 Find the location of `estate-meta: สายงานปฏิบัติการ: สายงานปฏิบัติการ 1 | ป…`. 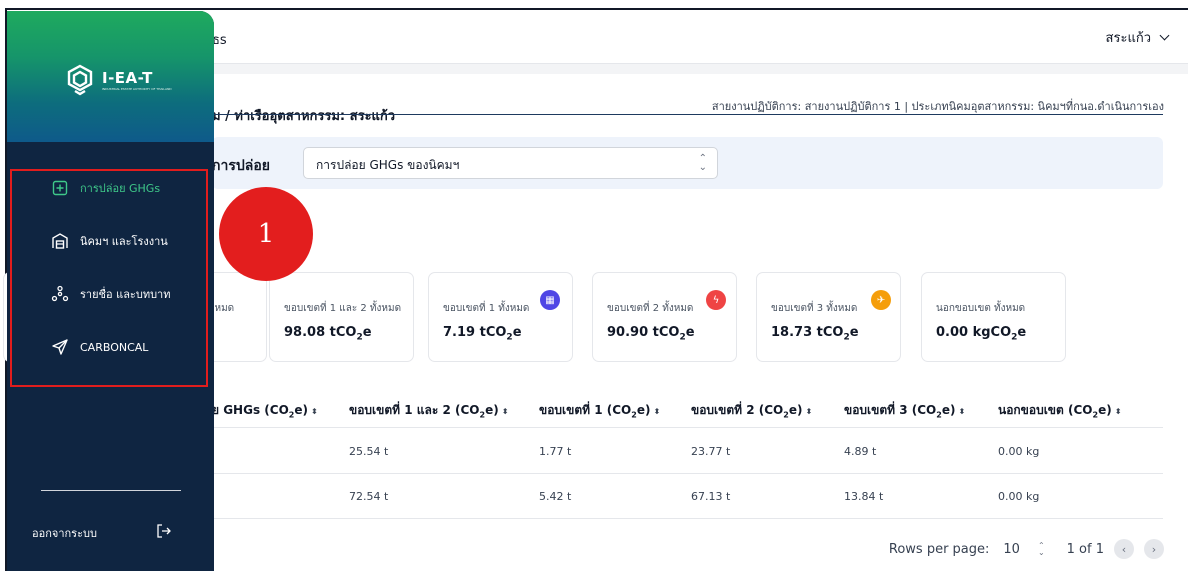

estate-meta: สายงานปฏิบัติการ: สายงานปฏิบัติการ 1 | ป… is located at coordinates (937, 106).